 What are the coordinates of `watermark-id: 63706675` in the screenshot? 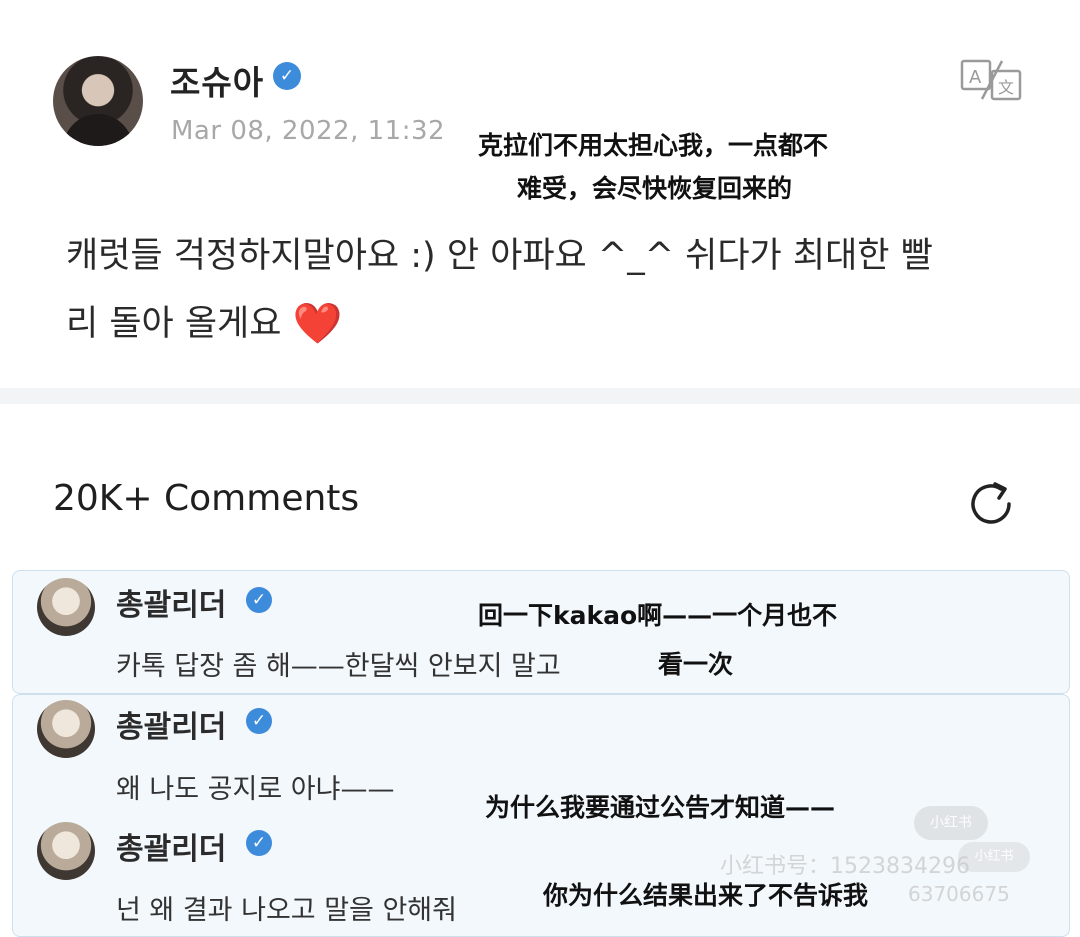 It's located at (959, 894).